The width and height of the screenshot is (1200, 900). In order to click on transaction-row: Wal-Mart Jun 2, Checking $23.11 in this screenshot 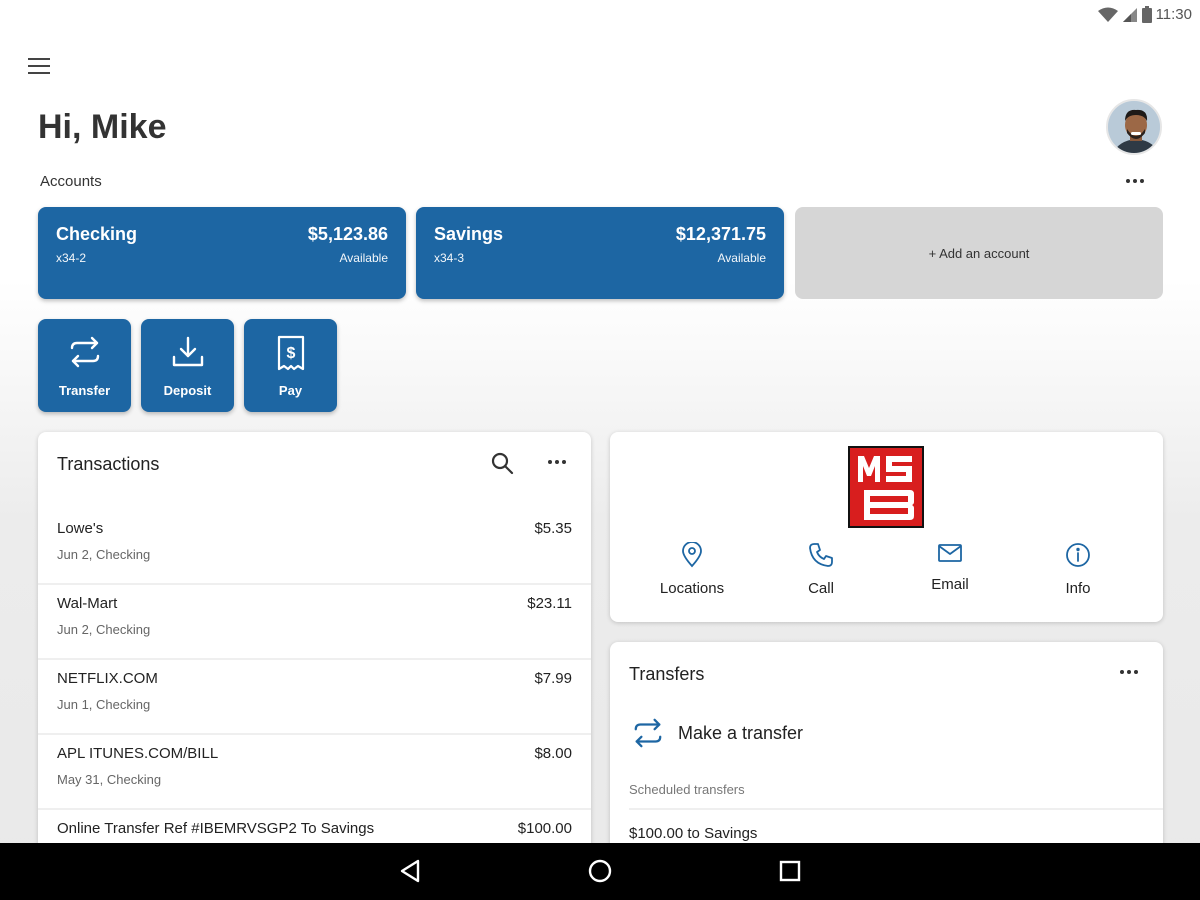, I will do `click(314, 622)`.